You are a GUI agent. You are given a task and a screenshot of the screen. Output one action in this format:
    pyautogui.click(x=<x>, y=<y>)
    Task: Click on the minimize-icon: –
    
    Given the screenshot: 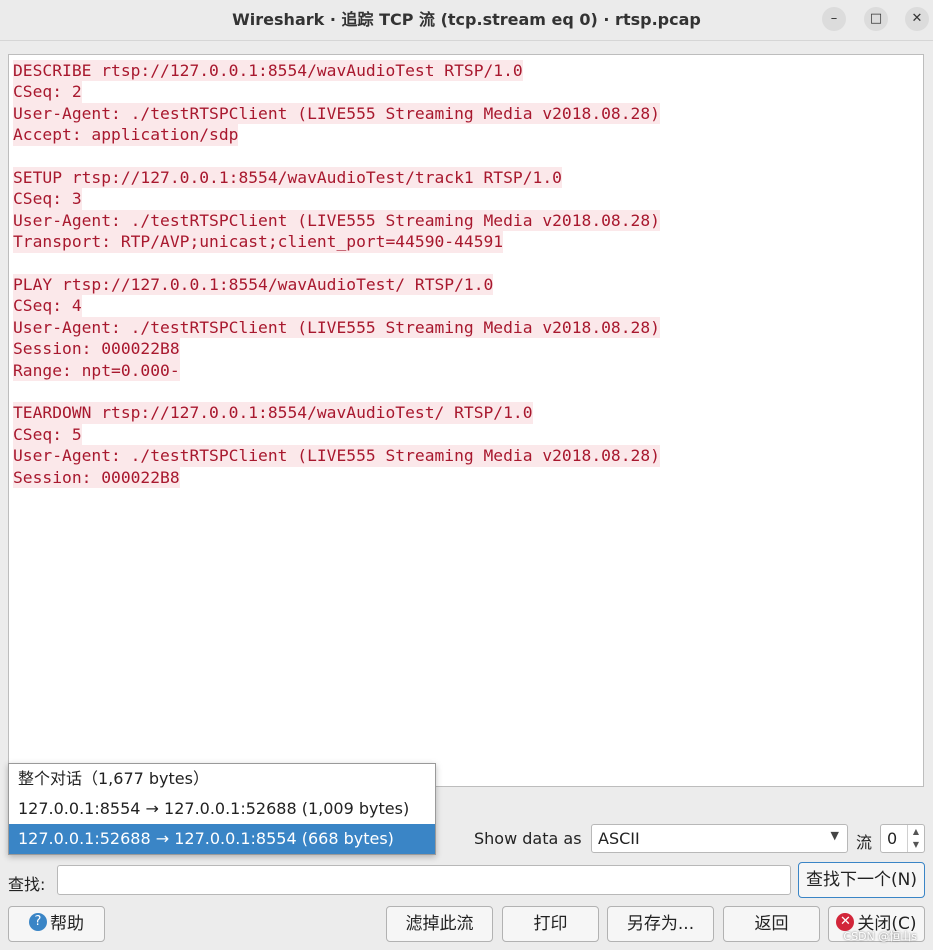 What is the action you would take?
    pyautogui.click(x=834, y=19)
    